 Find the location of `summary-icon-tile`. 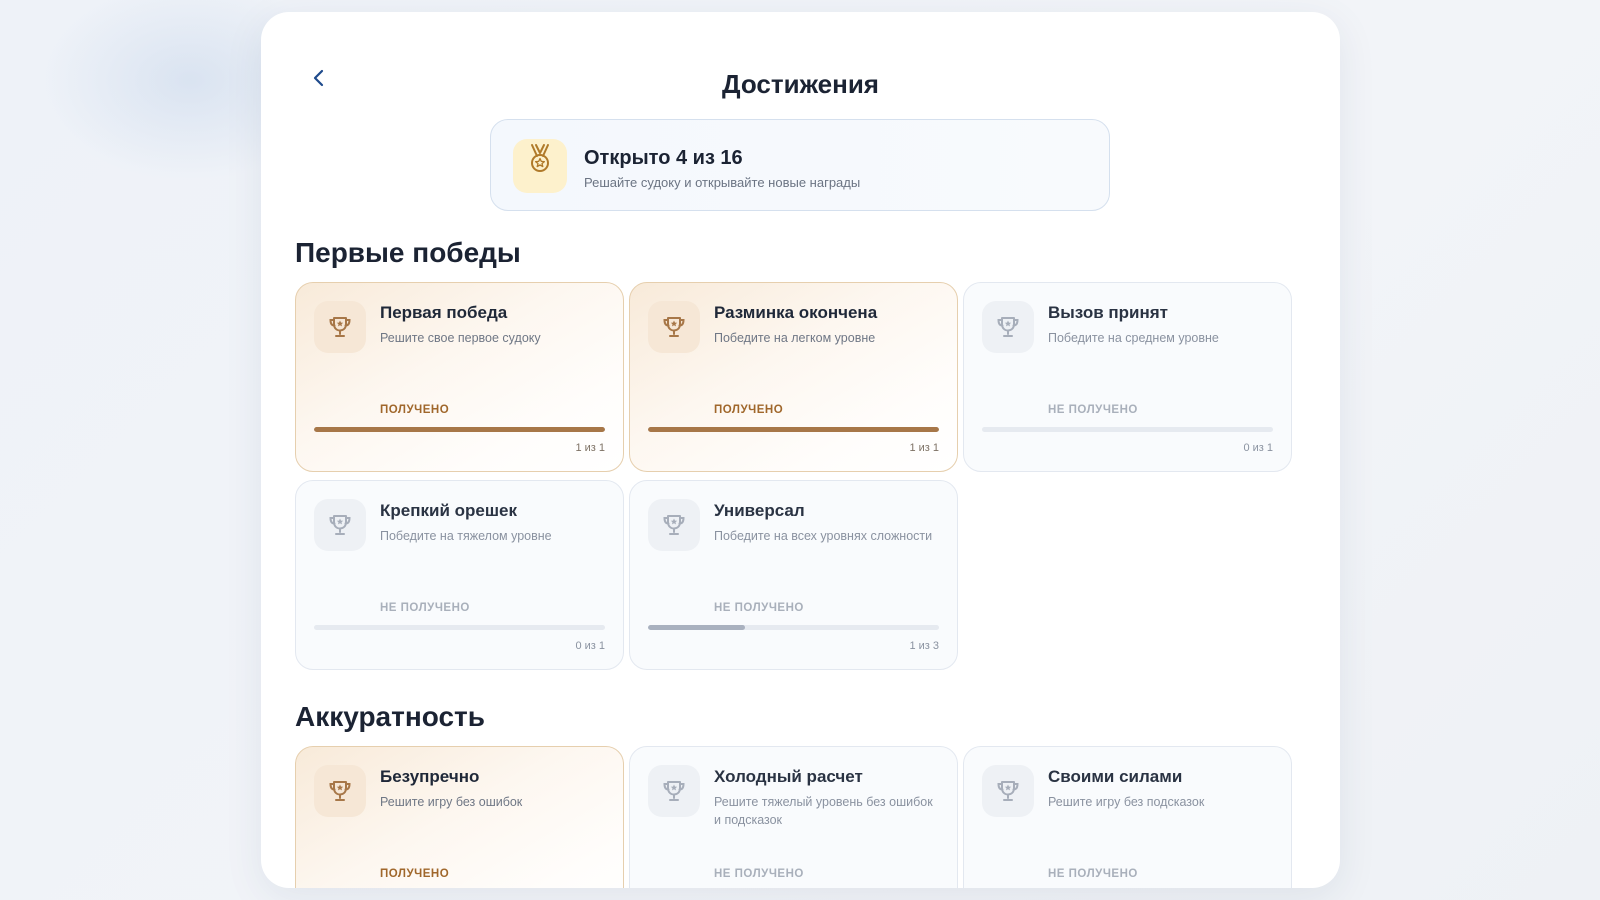

summary-icon-tile is located at coordinates (540, 166).